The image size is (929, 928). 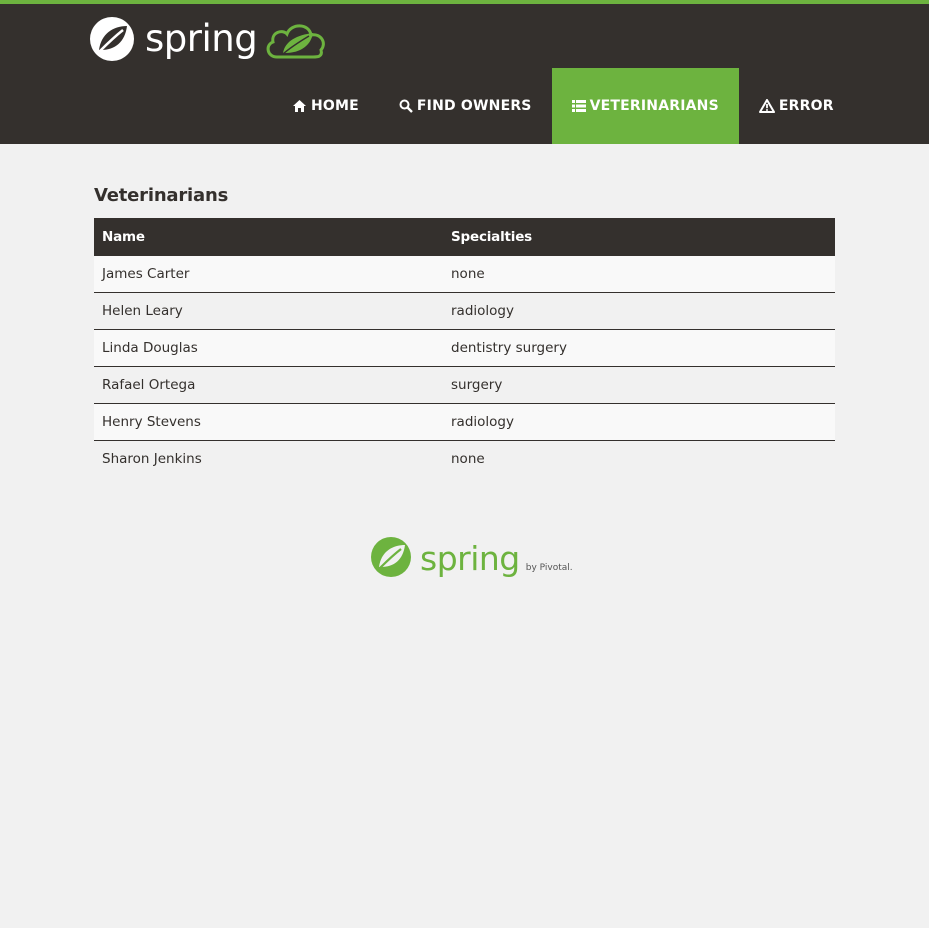 I want to click on nav-error: ERROR, so click(x=796, y=106).